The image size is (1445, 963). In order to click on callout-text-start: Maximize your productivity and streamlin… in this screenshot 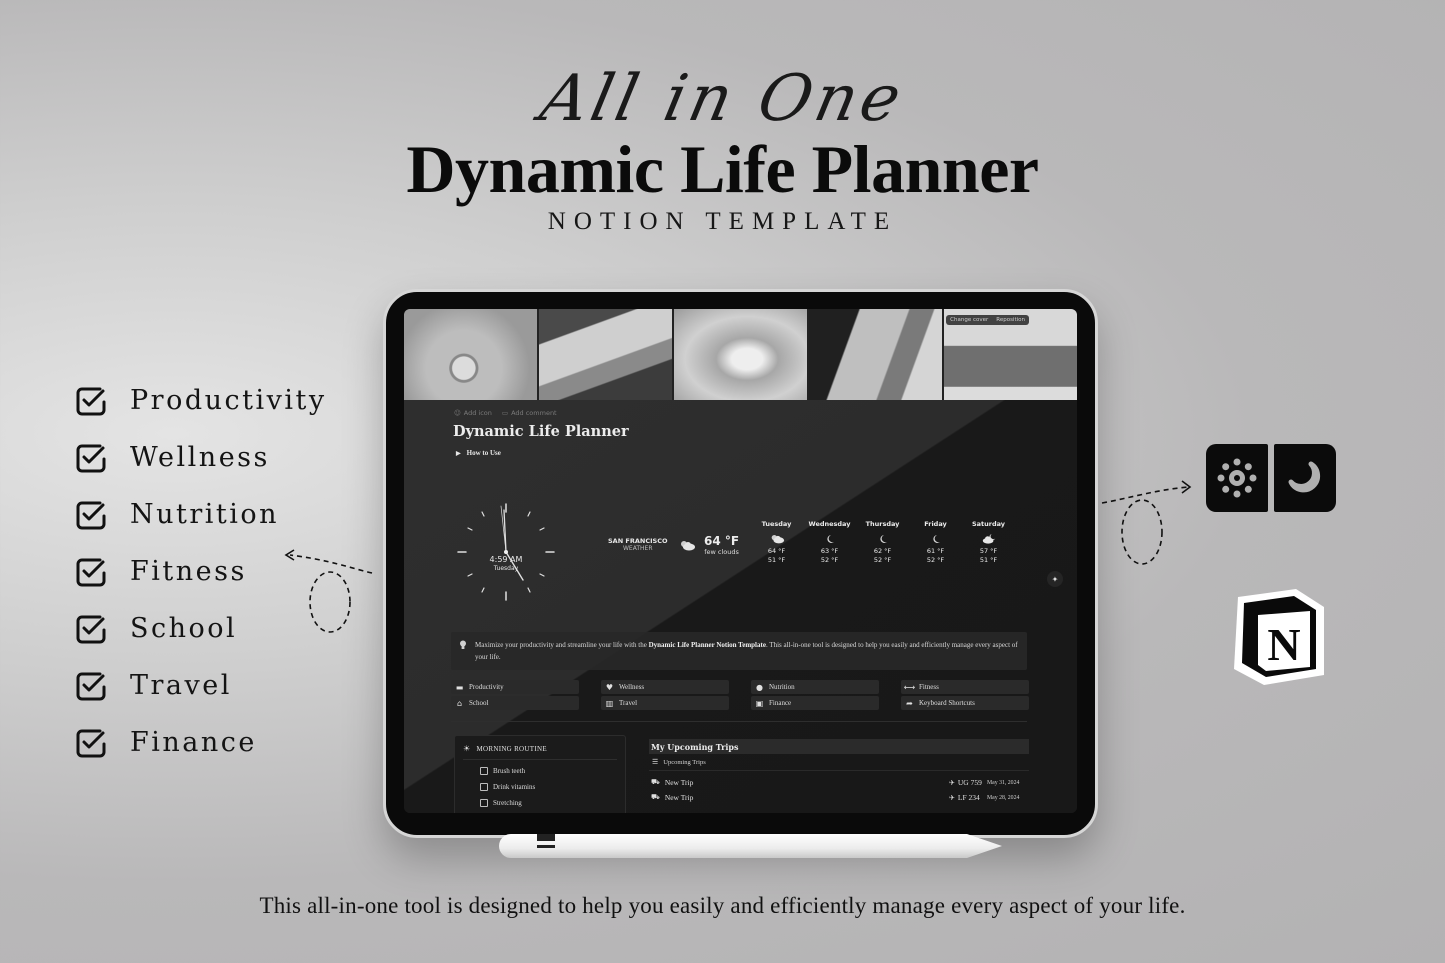, I will do `click(562, 645)`.